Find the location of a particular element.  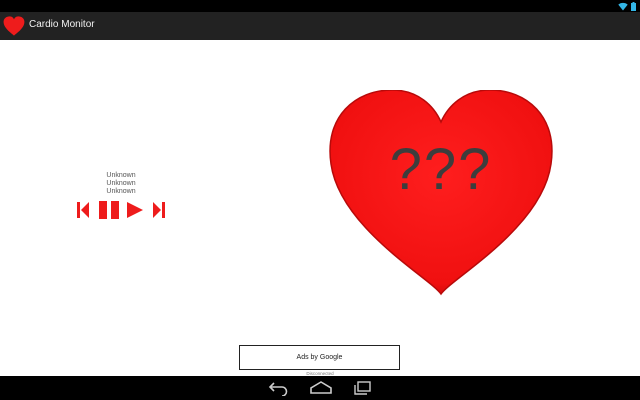

status-bar is located at coordinates (320, 6).